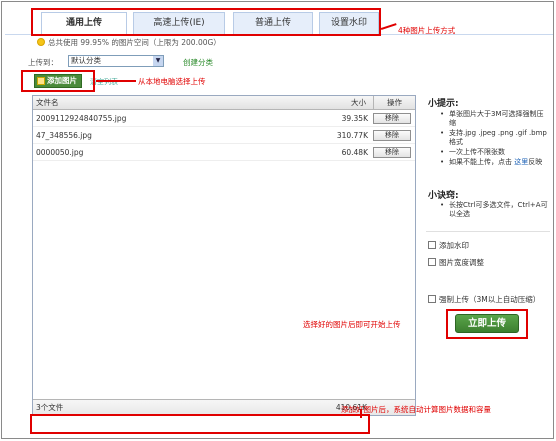  Describe the element at coordinates (432, 245) in the screenshot. I see `watermark-checkbox` at that location.